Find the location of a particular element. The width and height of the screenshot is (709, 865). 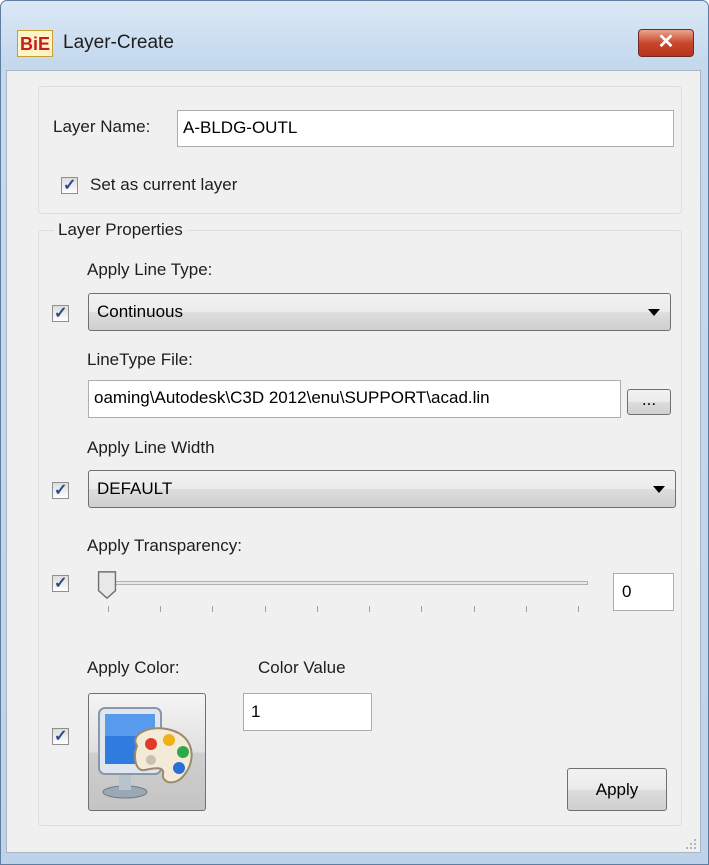

line-width-label: Apply Line Width is located at coordinates (151, 447).